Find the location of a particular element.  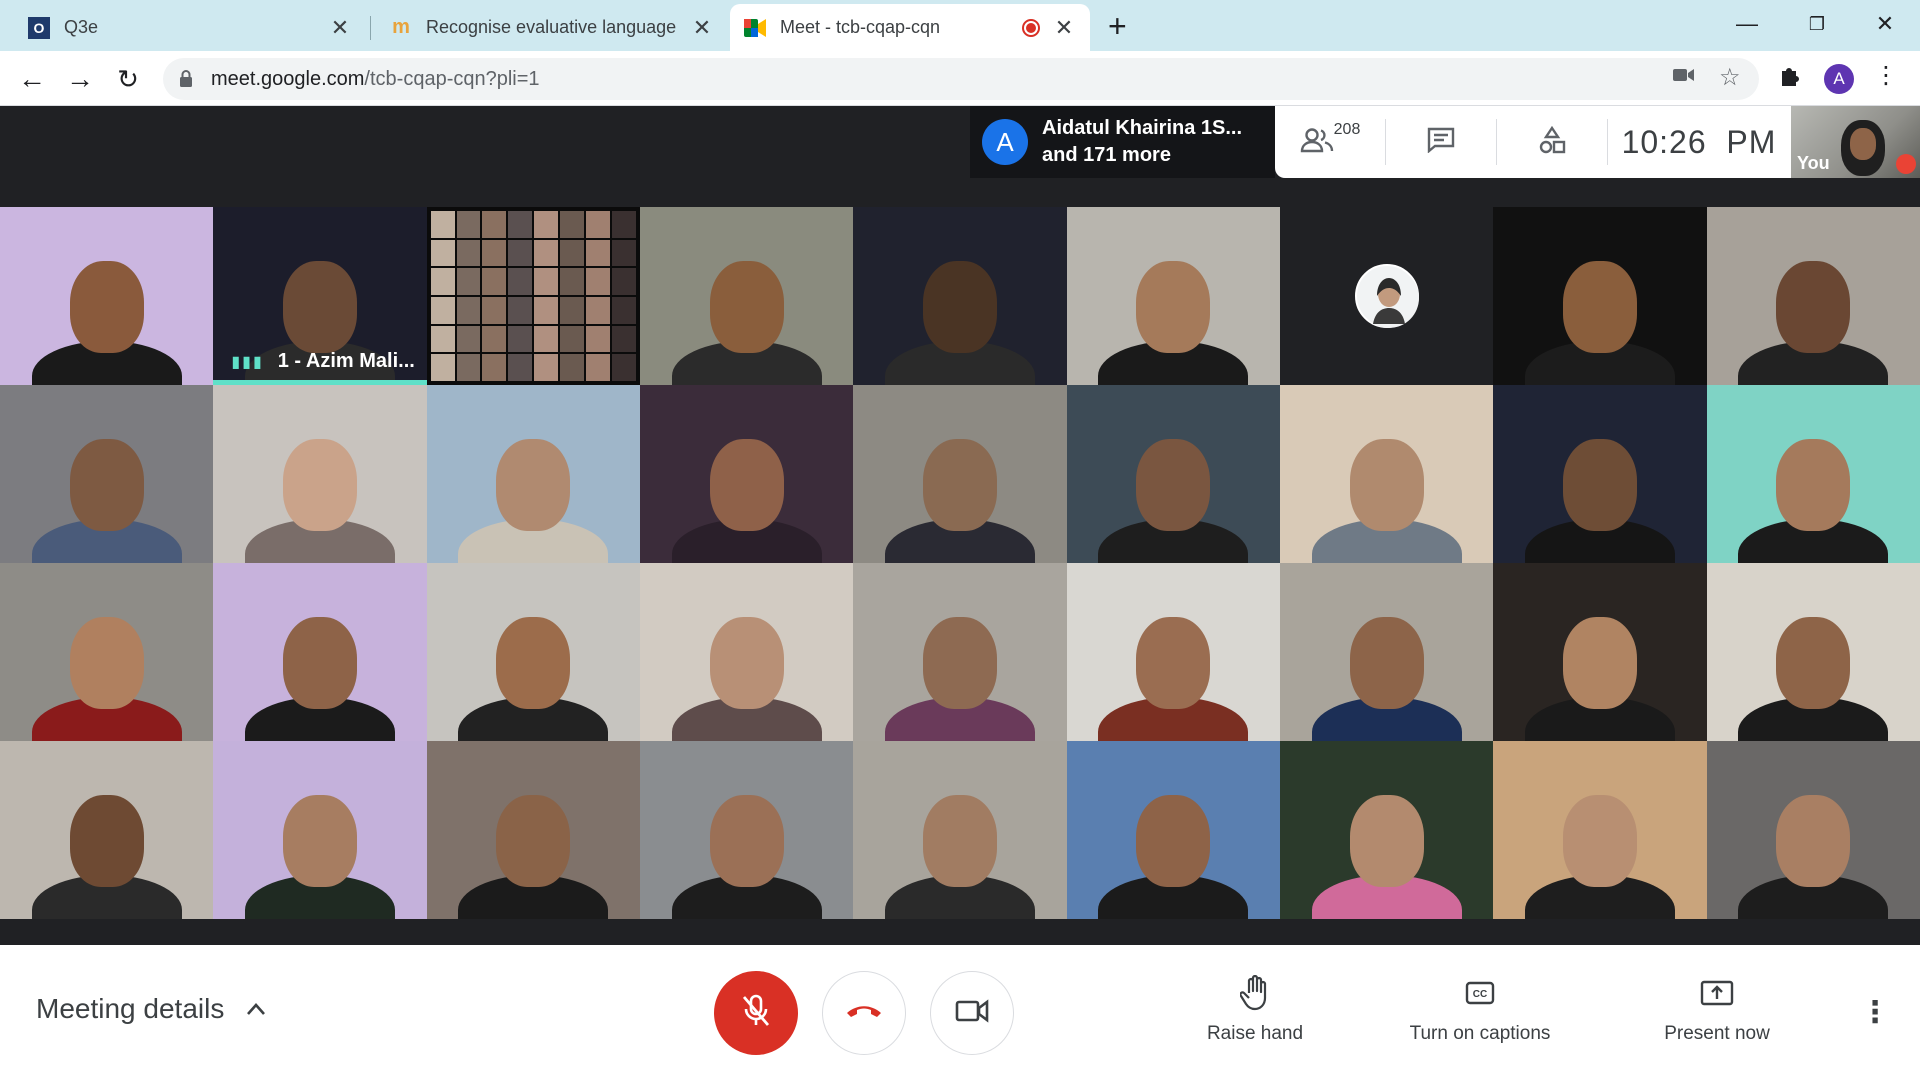

meeting-details-button: Meeting details is located at coordinates (151, 1009).